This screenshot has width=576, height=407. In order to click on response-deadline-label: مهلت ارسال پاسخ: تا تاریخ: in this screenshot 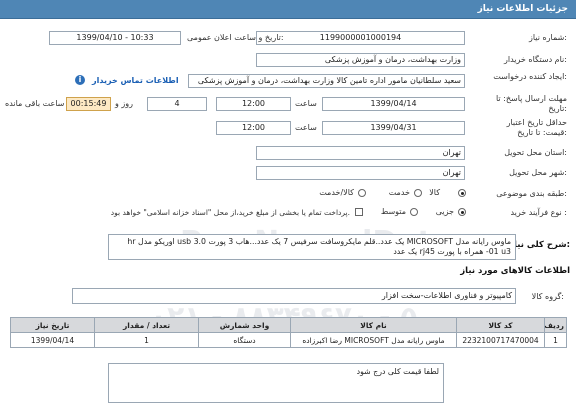, I will do `click(531, 103)`.